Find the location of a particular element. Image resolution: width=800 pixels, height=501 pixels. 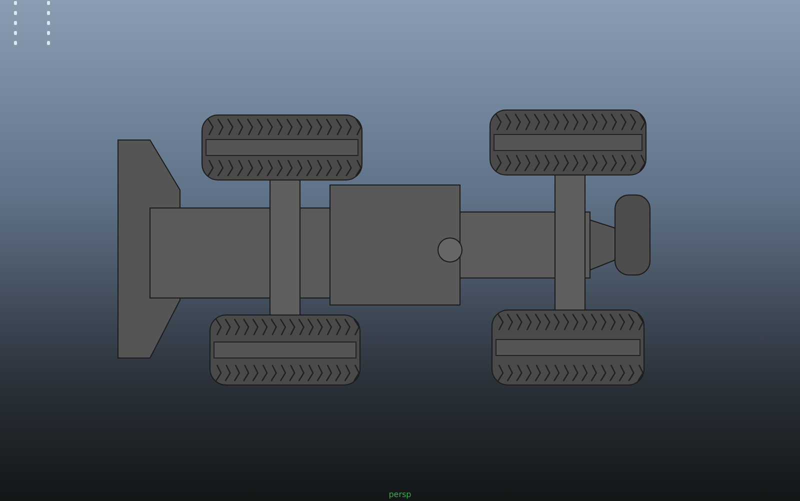

grid-dots-icon is located at coordinates (32, 23).